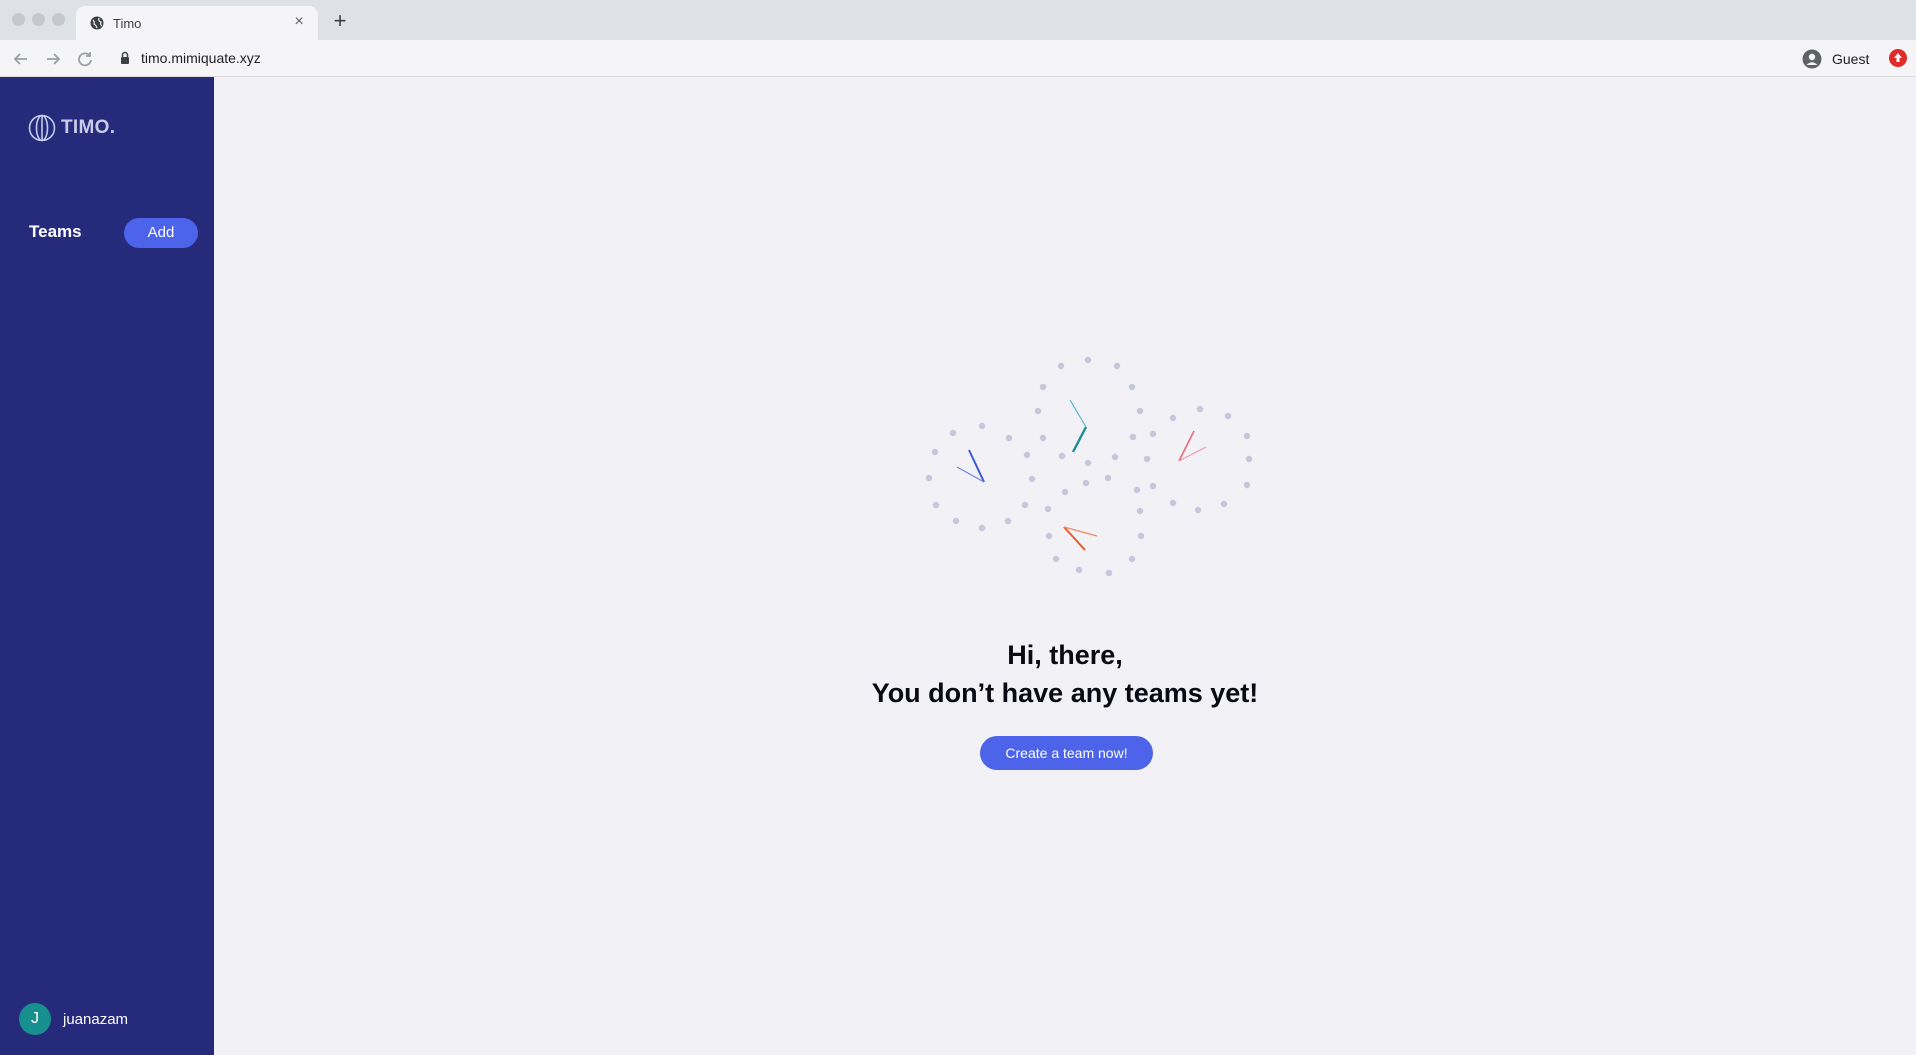 The width and height of the screenshot is (1916, 1055). What do you see at coordinates (35, 1019) in the screenshot?
I see `avatar: J` at bounding box center [35, 1019].